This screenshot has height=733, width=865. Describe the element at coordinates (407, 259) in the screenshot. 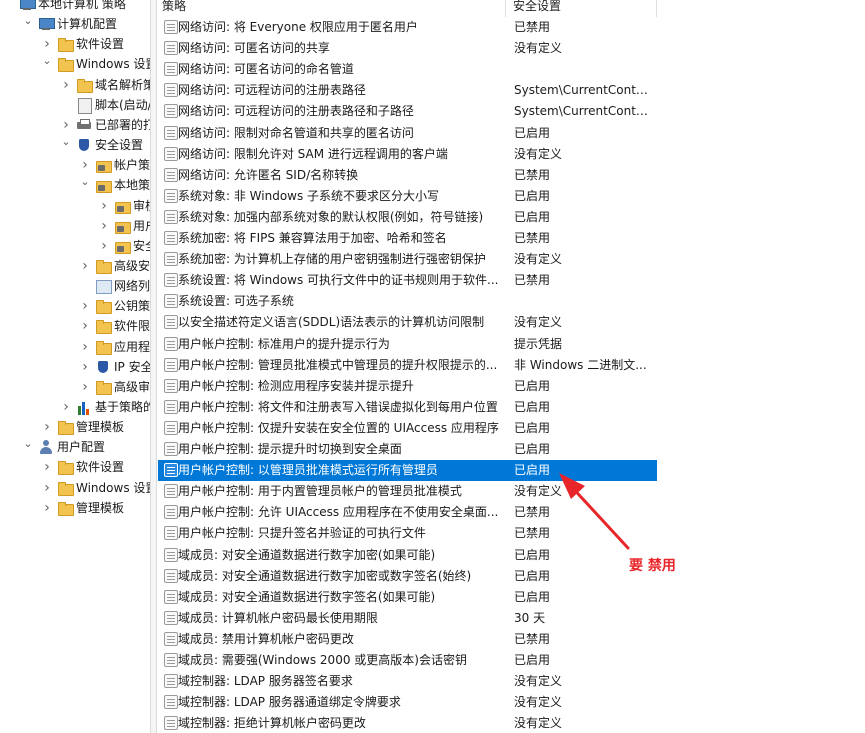

I see `table-row: 系统加密: 为计算机上存储的用户密钥强制进行强密钥保护 没有定义` at that location.